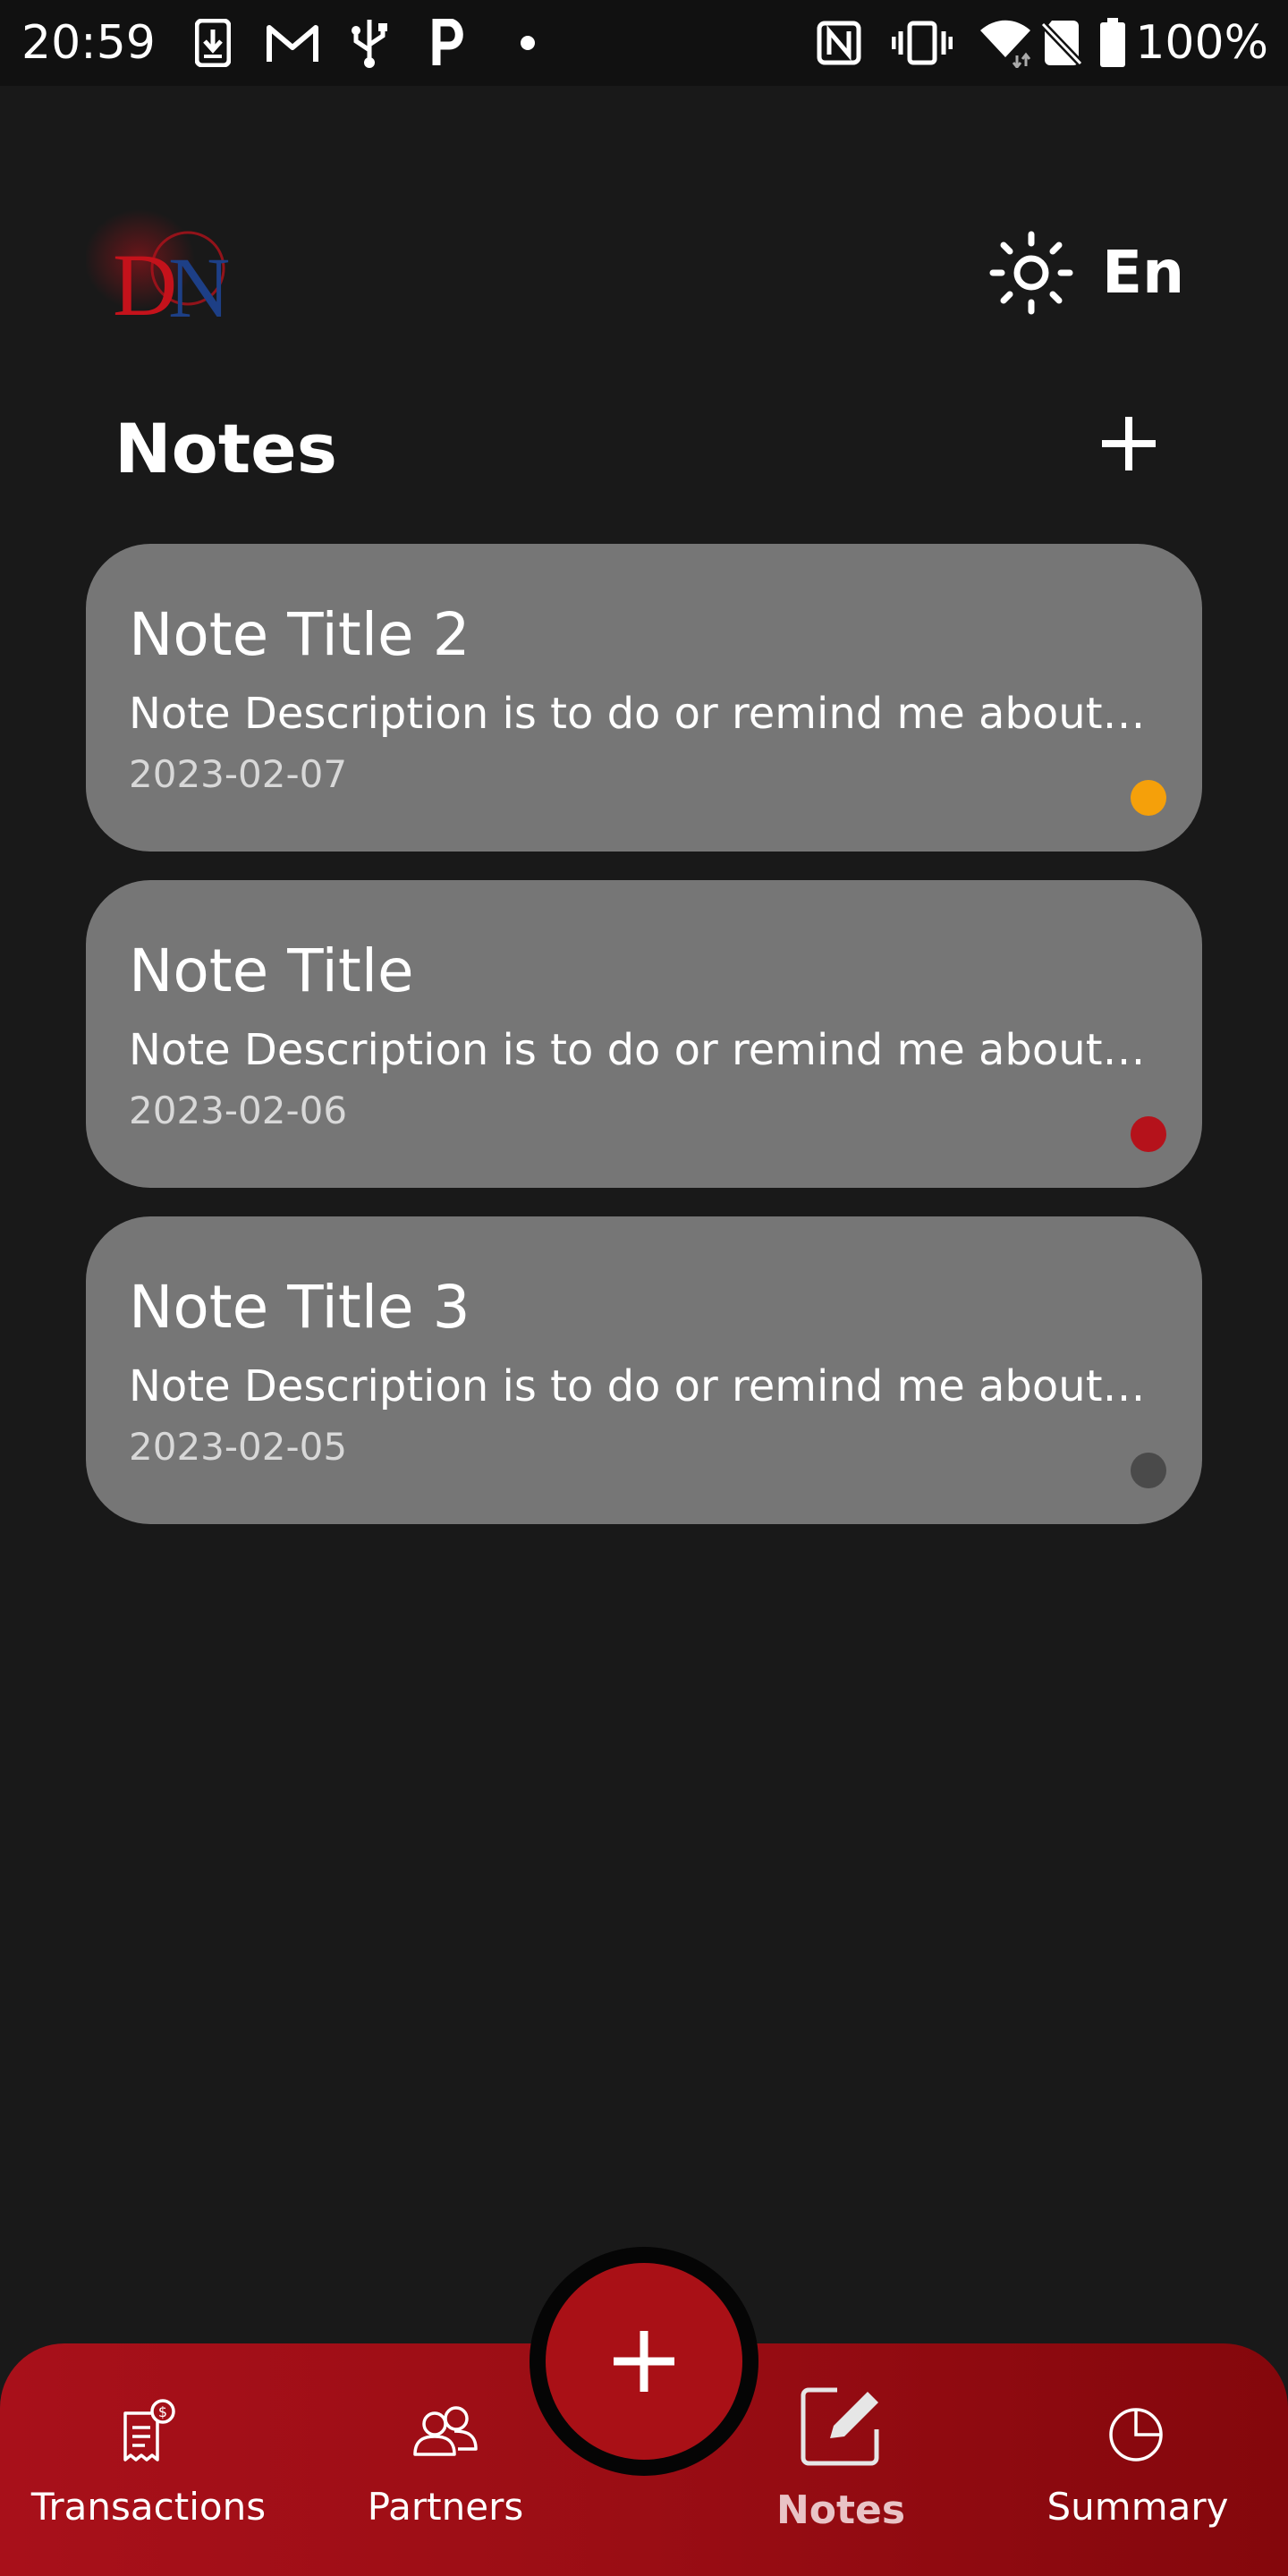 The width and height of the screenshot is (1288, 2576). Describe the element at coordinates (299, 634) in the screenshot. I see `note-title: Note Title 2` at that location.